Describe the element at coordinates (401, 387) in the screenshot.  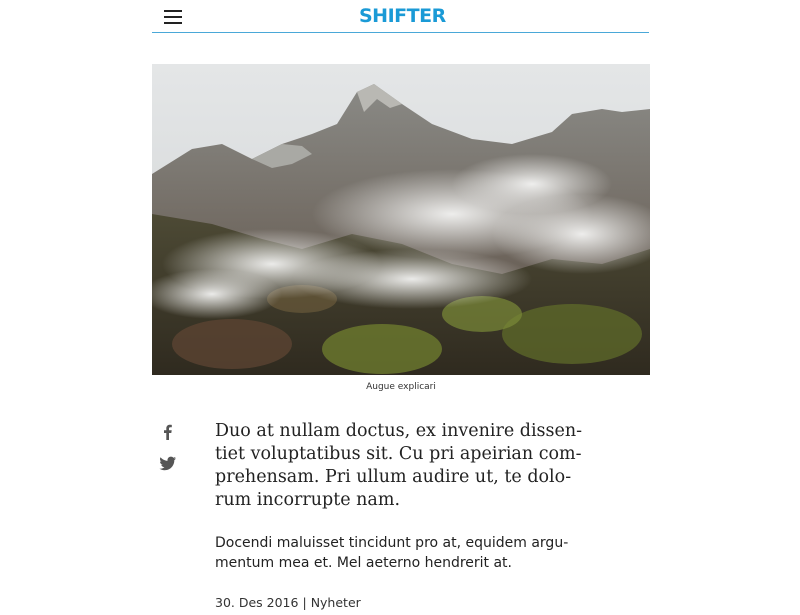
I see `image-caption: Augue explicari` at that location.